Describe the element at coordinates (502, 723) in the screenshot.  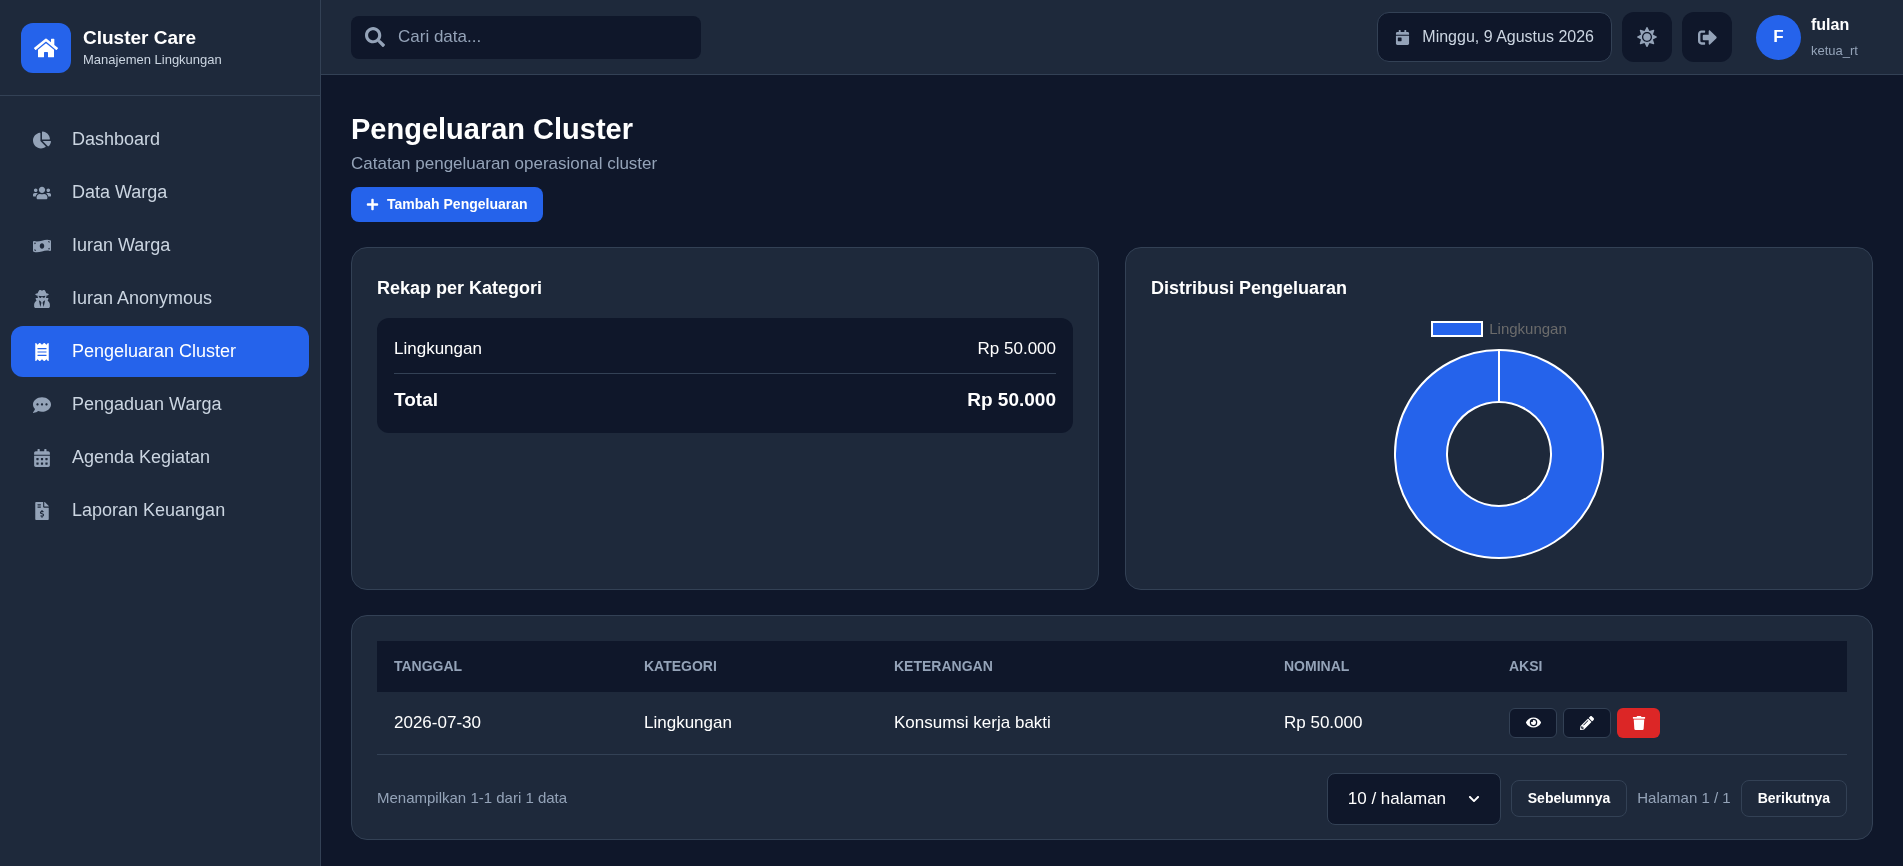
I see `table-cell: 2026-07-30` at that location.